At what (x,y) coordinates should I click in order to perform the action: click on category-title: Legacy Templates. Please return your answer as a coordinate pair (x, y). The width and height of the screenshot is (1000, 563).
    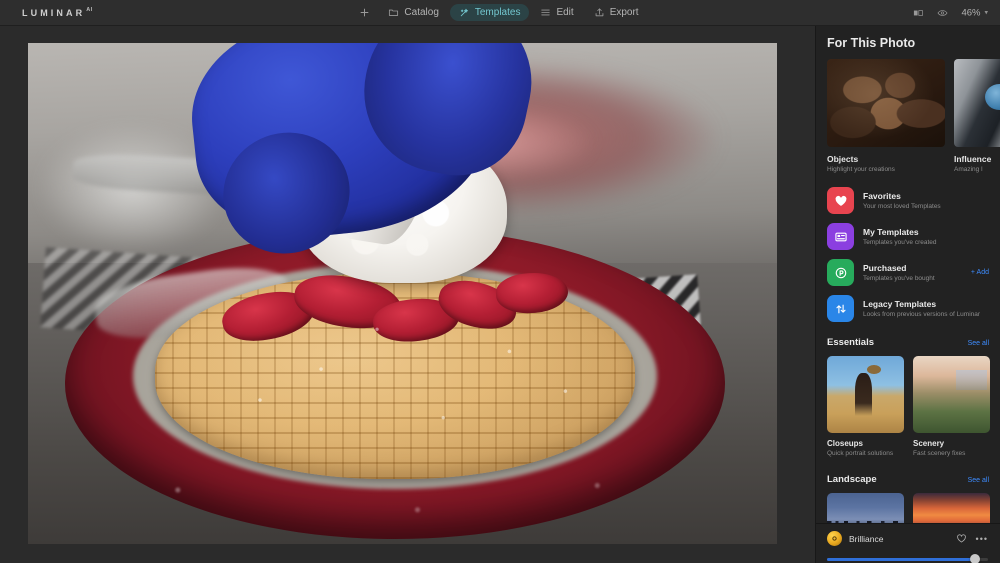
    Looking at the image, I should click on (900, 304).